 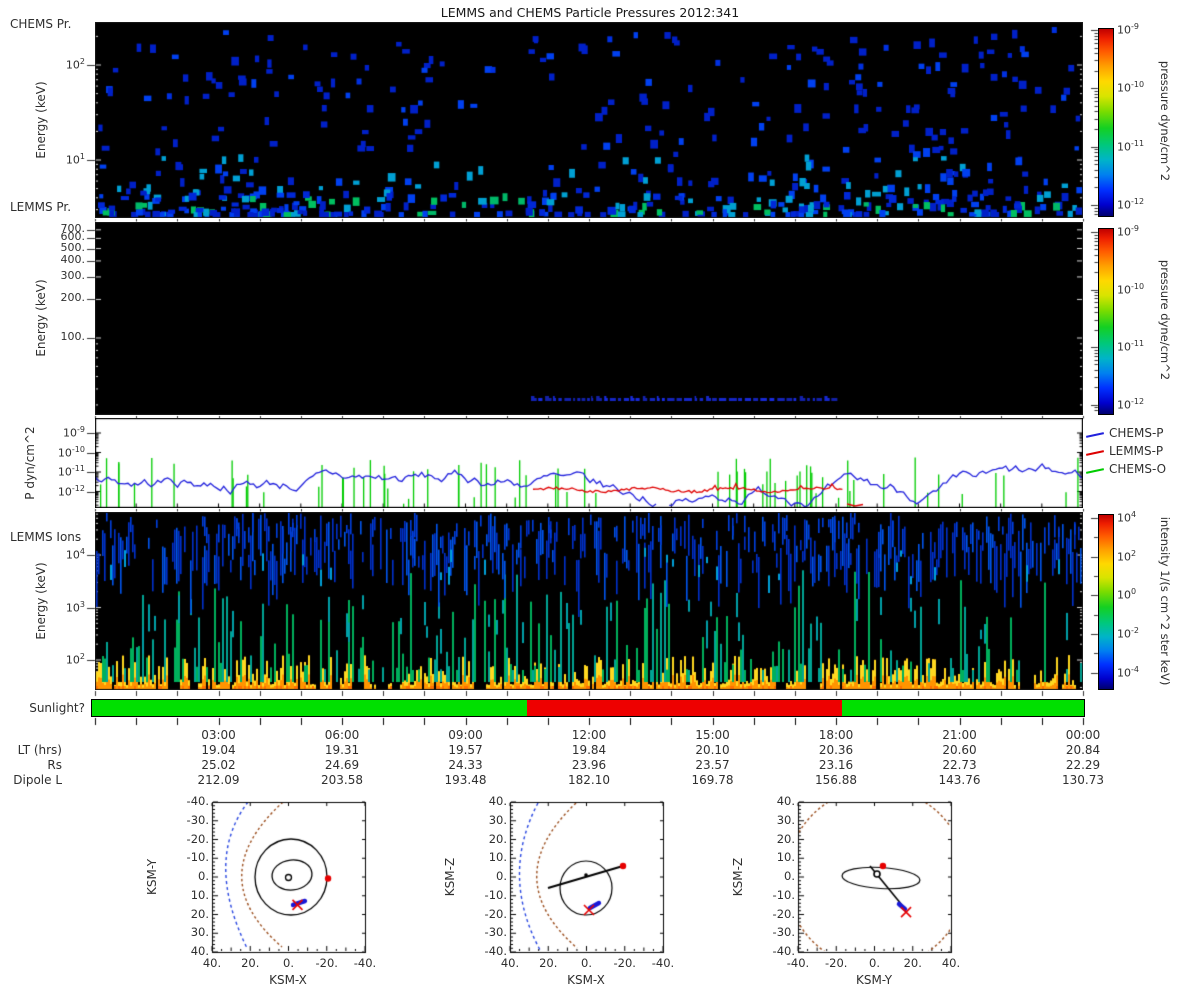 What do you see at coordinates (75, 607) in the screenshot?
I see `y-tick-label: 103` at bounding box center [75, 607].